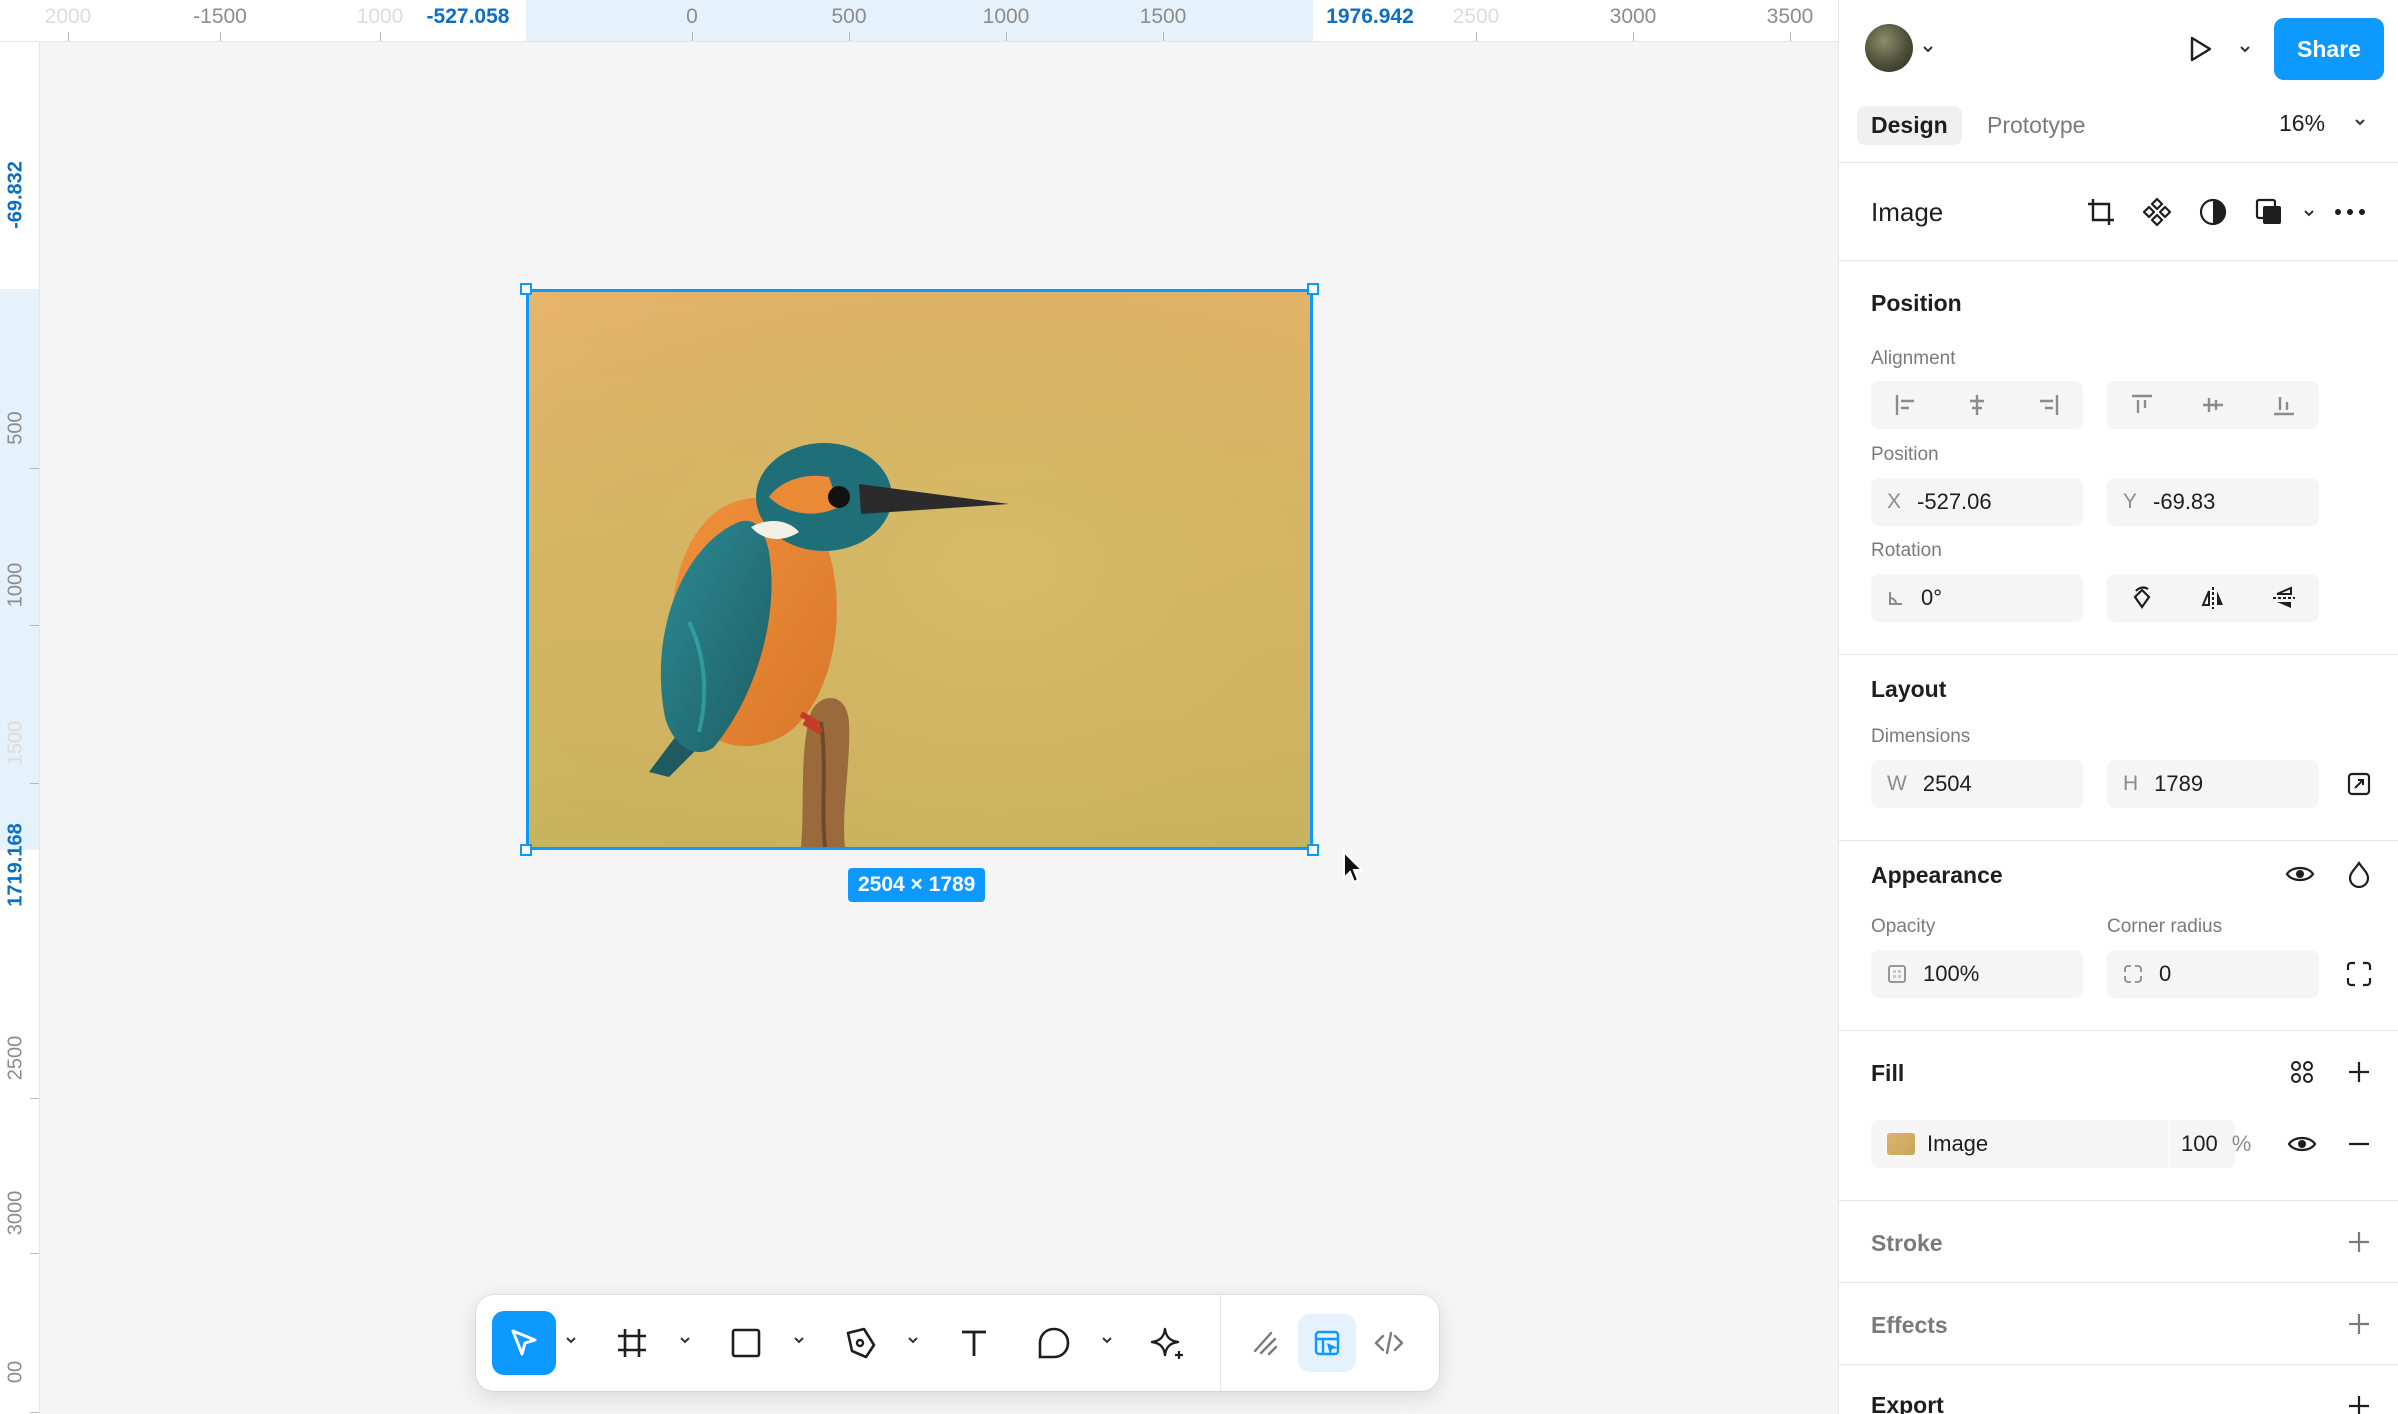 The width and height of the screenshot is (2398, 1414). What do you see at coordinates (2210, 1144) in the screenshot?
I see `fill-opacity-field: 100 %` at bounding box center [2210, 1144].